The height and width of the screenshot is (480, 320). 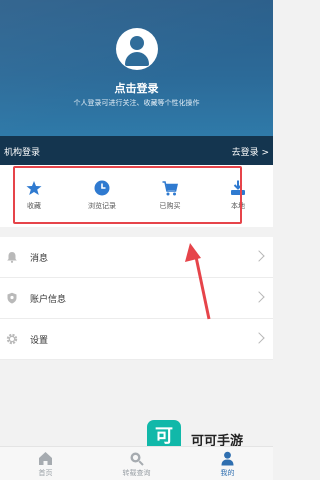 I want to click on quick-action-history: 浏览记录, so click(x=102, y=196).